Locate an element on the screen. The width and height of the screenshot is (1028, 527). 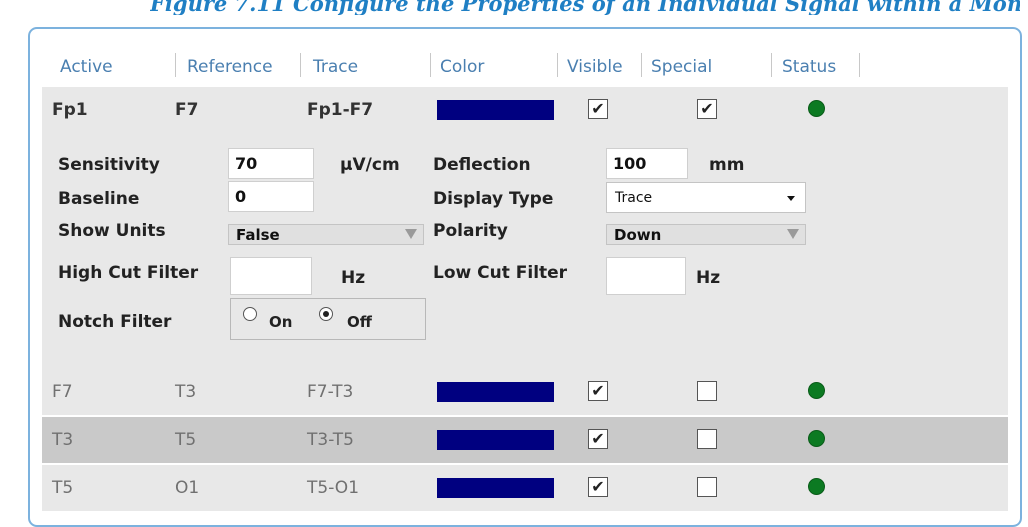
table-row: T3 T5 T3-T5 ✔ is located at coordinates (525, 440).